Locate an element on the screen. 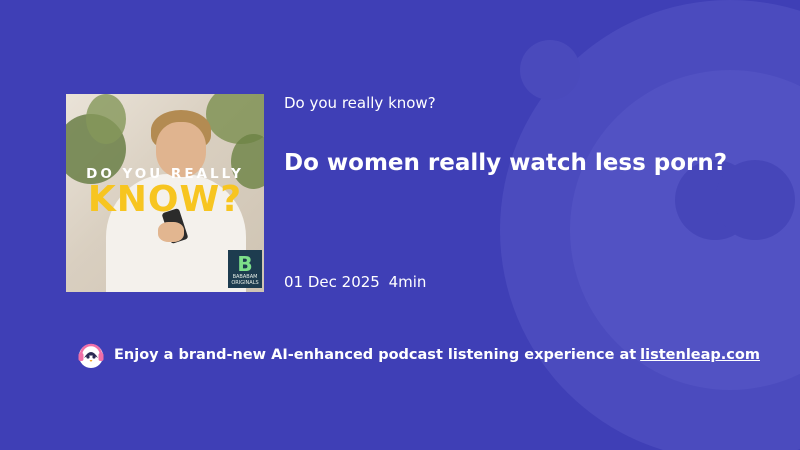 Image resolution: width=800 pixels, height=450 pixels. plant-decoration is located at coordinates (106, 119).